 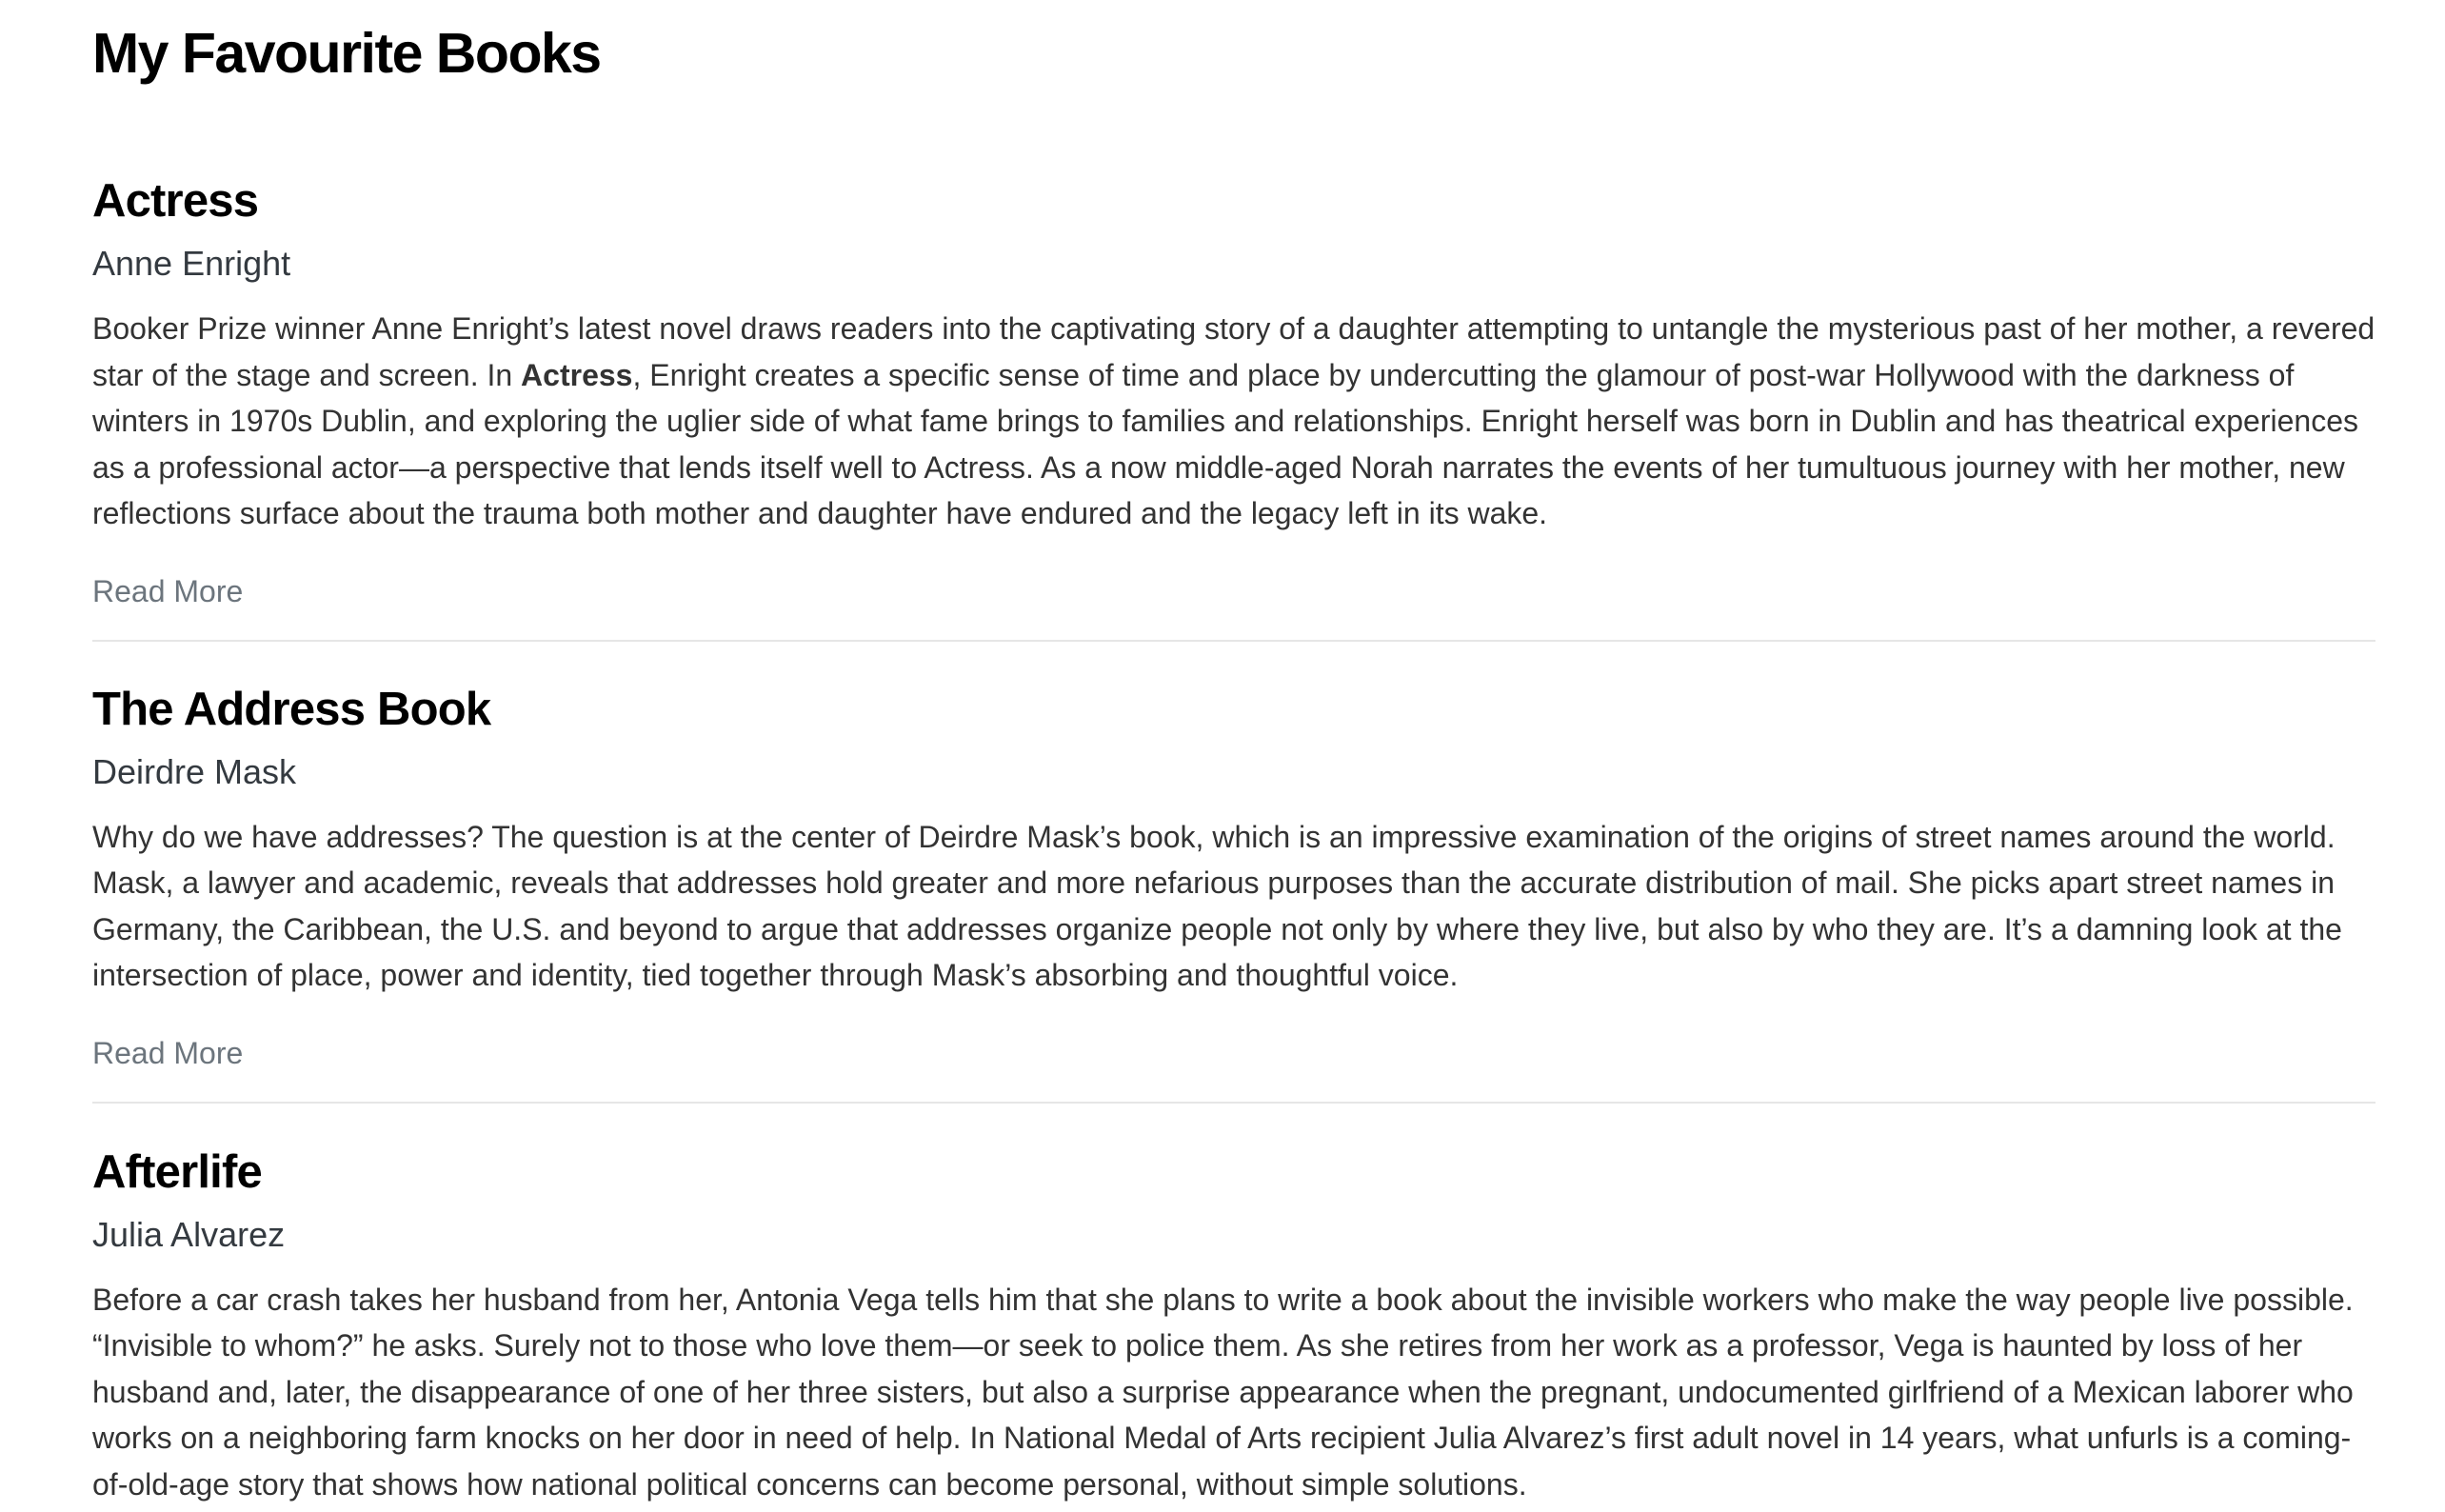 What do you see at coordinates (194, 771) in the screenshot?
I see `book-author: Deirdre Mask` at bounding box center [194, 771].